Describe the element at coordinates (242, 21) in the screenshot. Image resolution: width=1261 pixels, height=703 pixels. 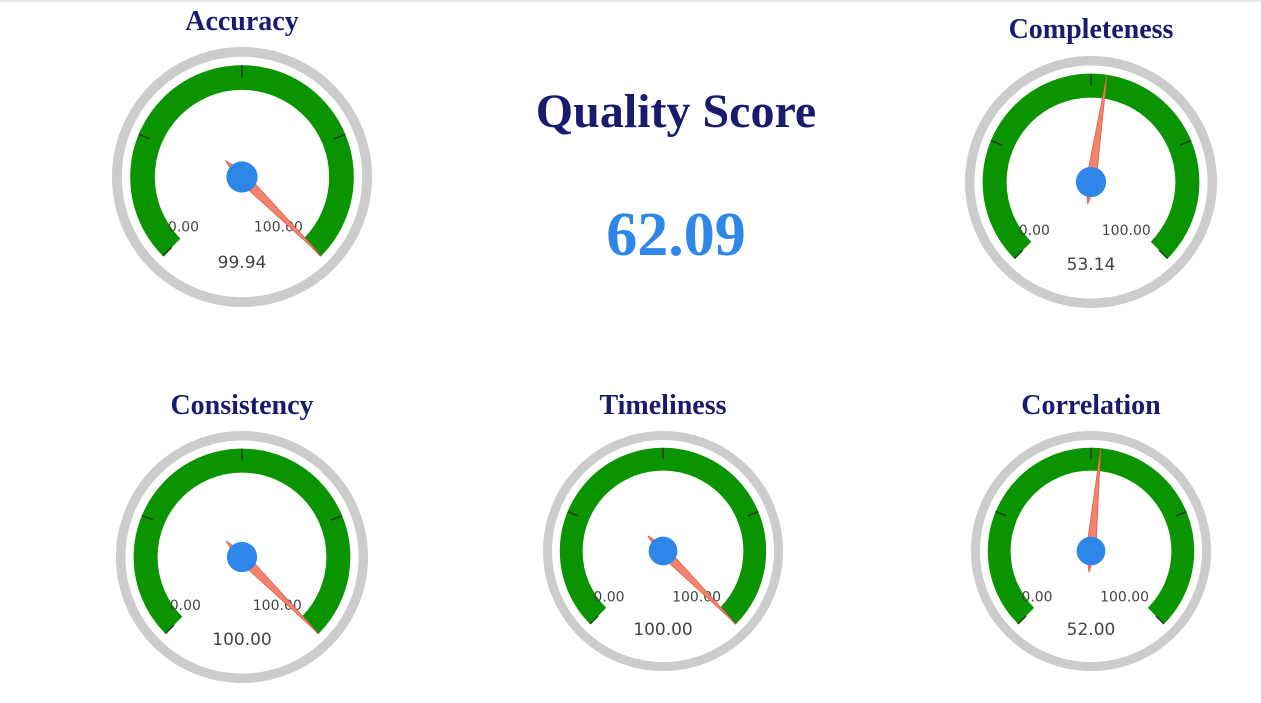
I see `gauge-title-accuracy: Accuracy` at that location.